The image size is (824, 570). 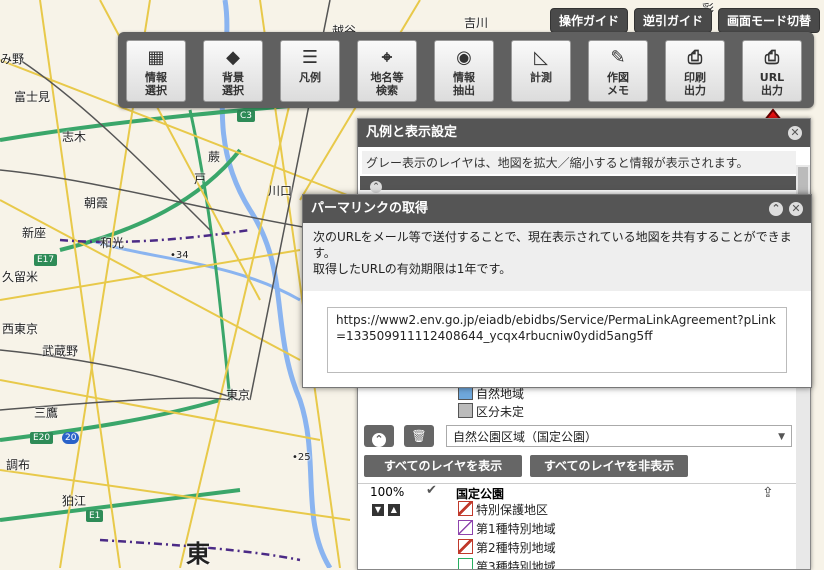 What do you see at coordinates (491, 411) in the screenshot?
I see `legend-row: 区分未定` at bounding box center [491, 411].